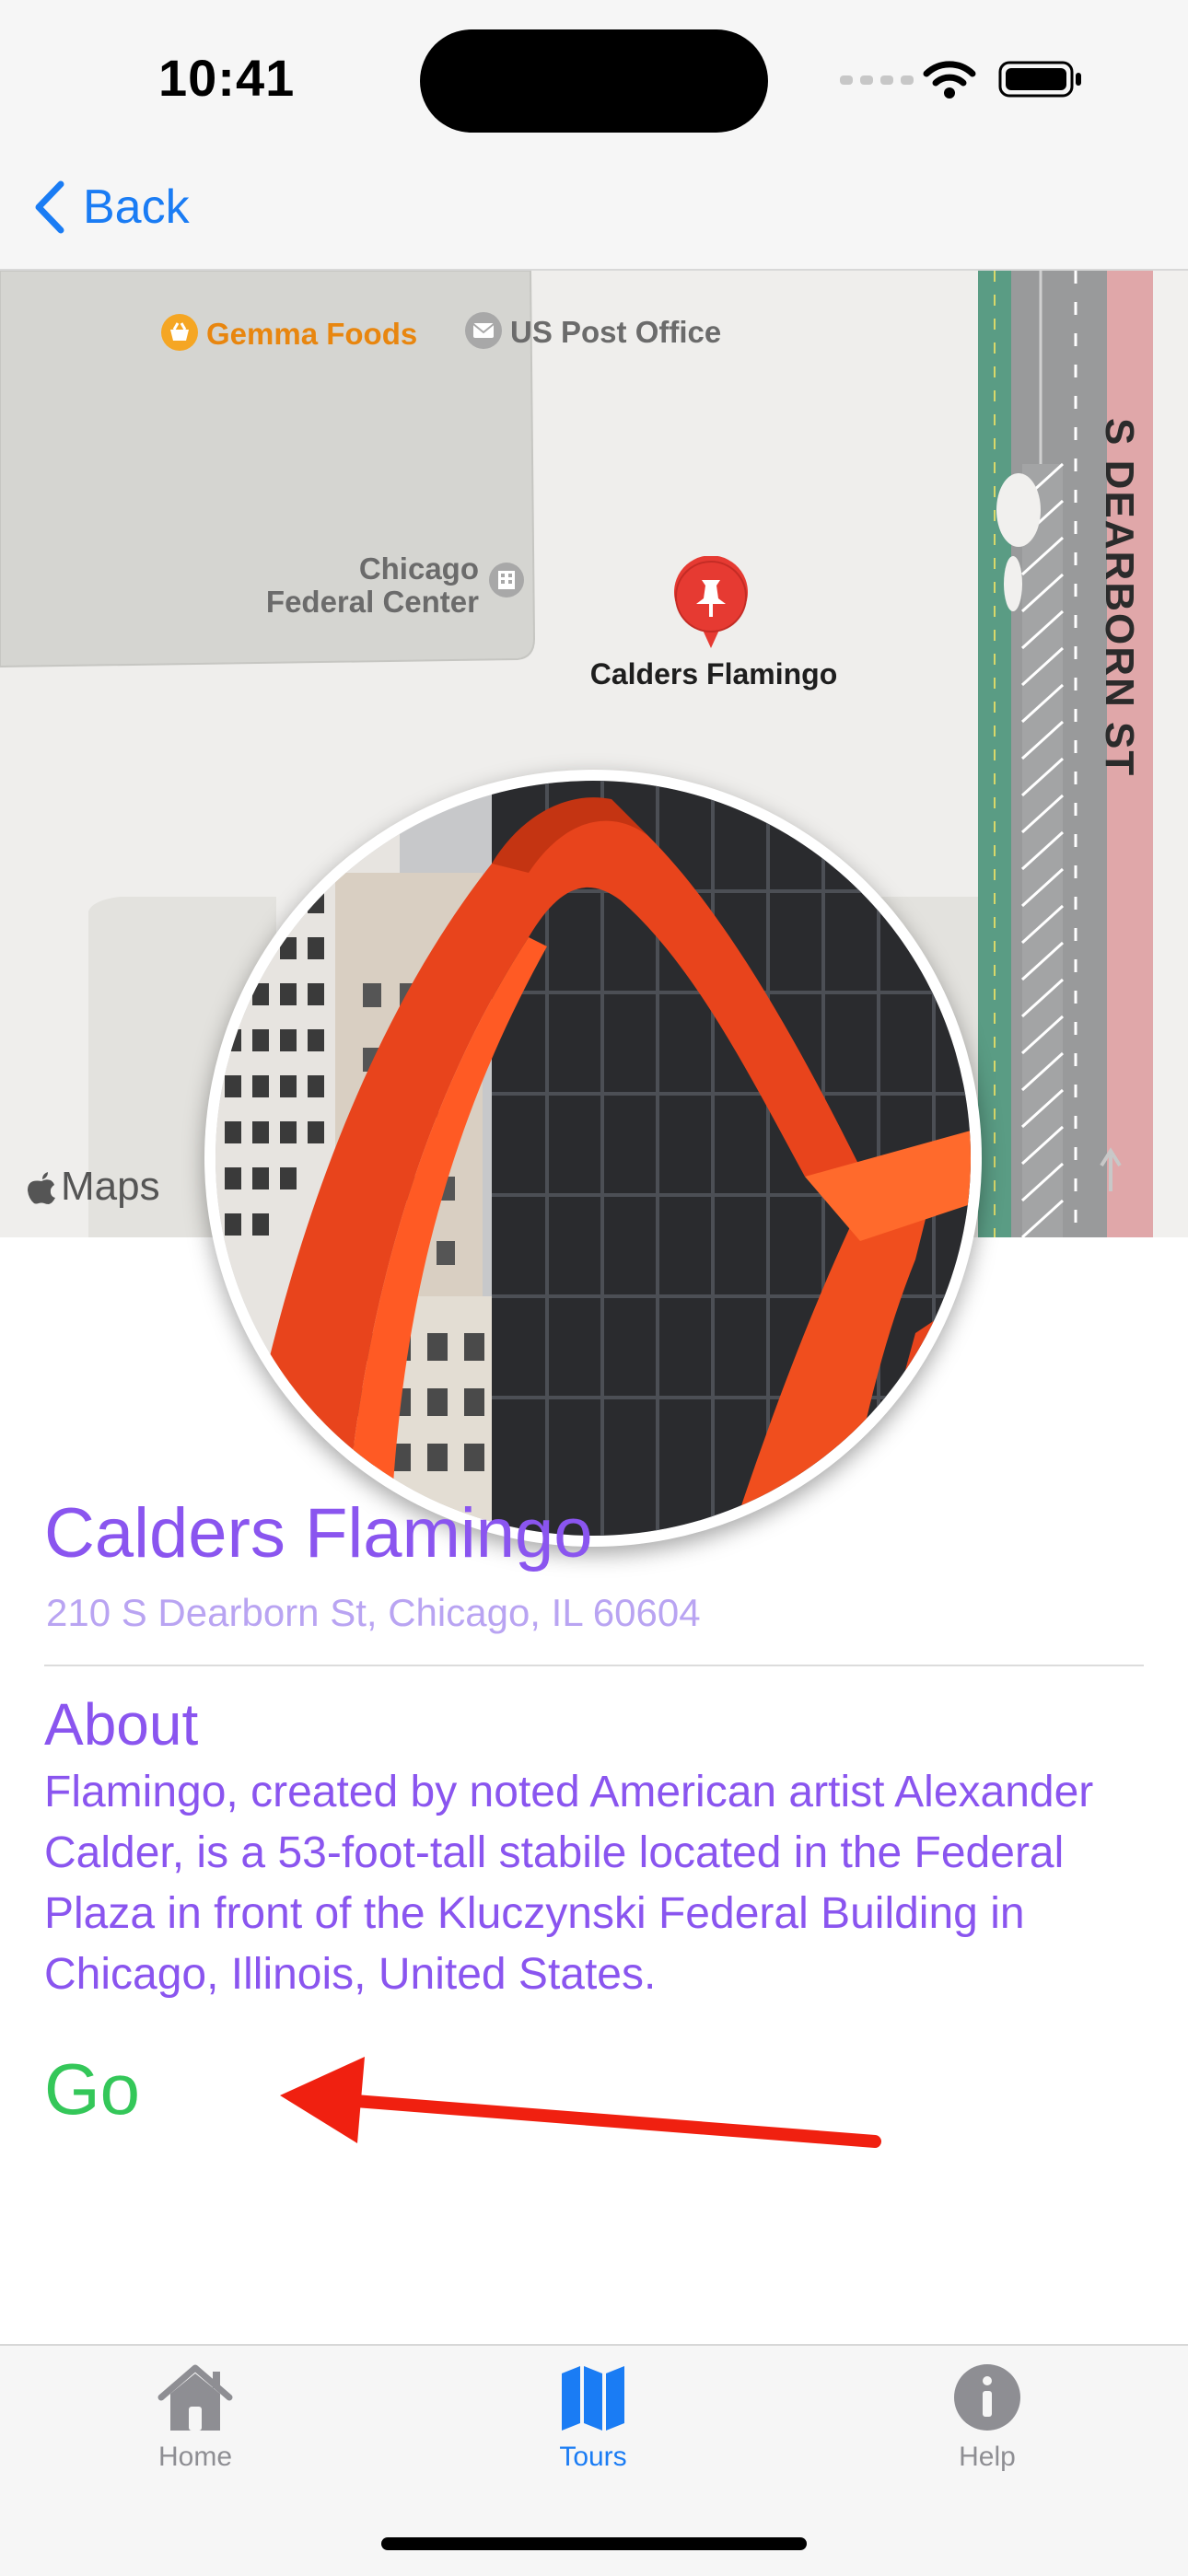  Describe the element at coordinates (311, 334) in the screenshot. I see `poi-gemma-foods: Gemma Foods` at that location.